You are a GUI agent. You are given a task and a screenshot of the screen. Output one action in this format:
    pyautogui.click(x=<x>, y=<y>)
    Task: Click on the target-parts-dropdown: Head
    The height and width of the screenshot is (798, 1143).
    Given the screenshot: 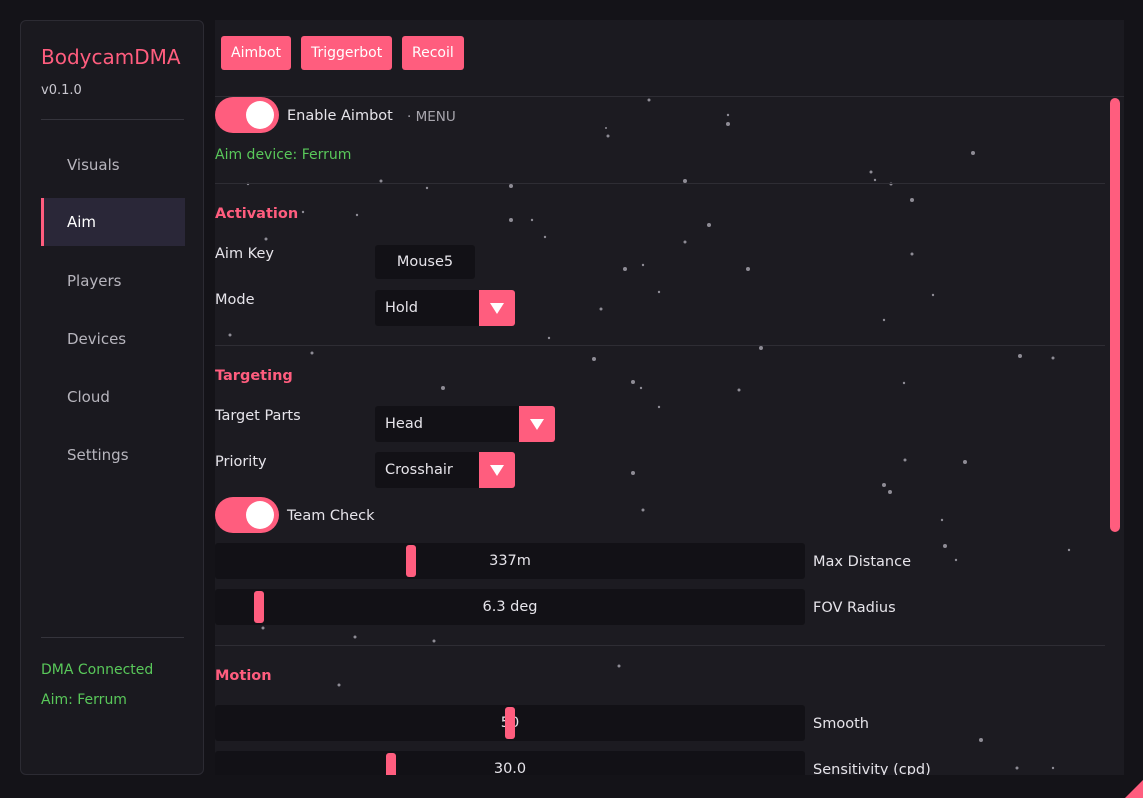 What is the action you would take?
    pyautogui.click(x=465, y=424)
    